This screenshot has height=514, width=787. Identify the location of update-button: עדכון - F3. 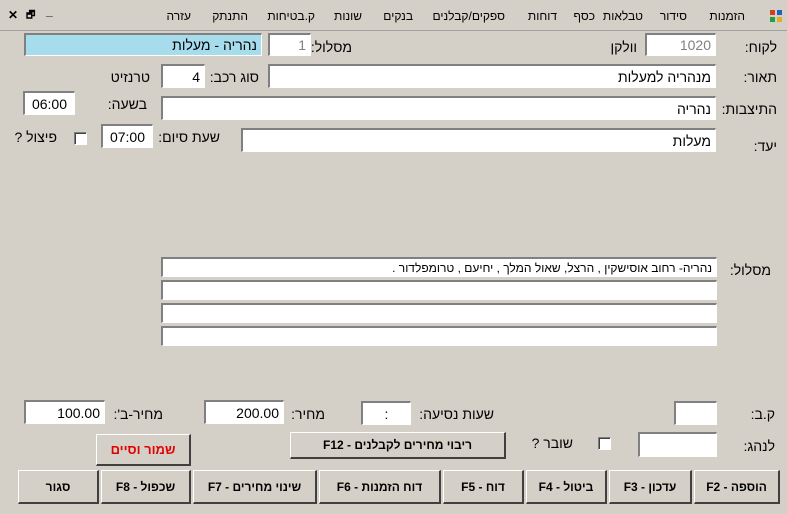
(650, 487).